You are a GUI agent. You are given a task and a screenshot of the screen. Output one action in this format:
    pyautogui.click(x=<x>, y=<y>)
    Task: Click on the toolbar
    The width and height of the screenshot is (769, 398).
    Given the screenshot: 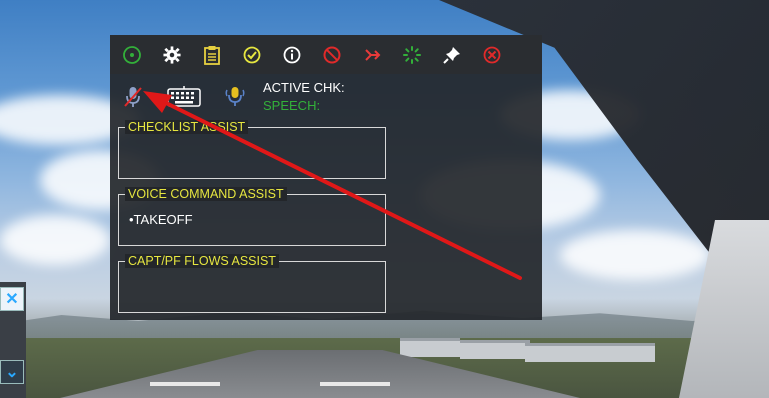 What is the action you would take?
    pyautogui.click(x=326, y=54)
    